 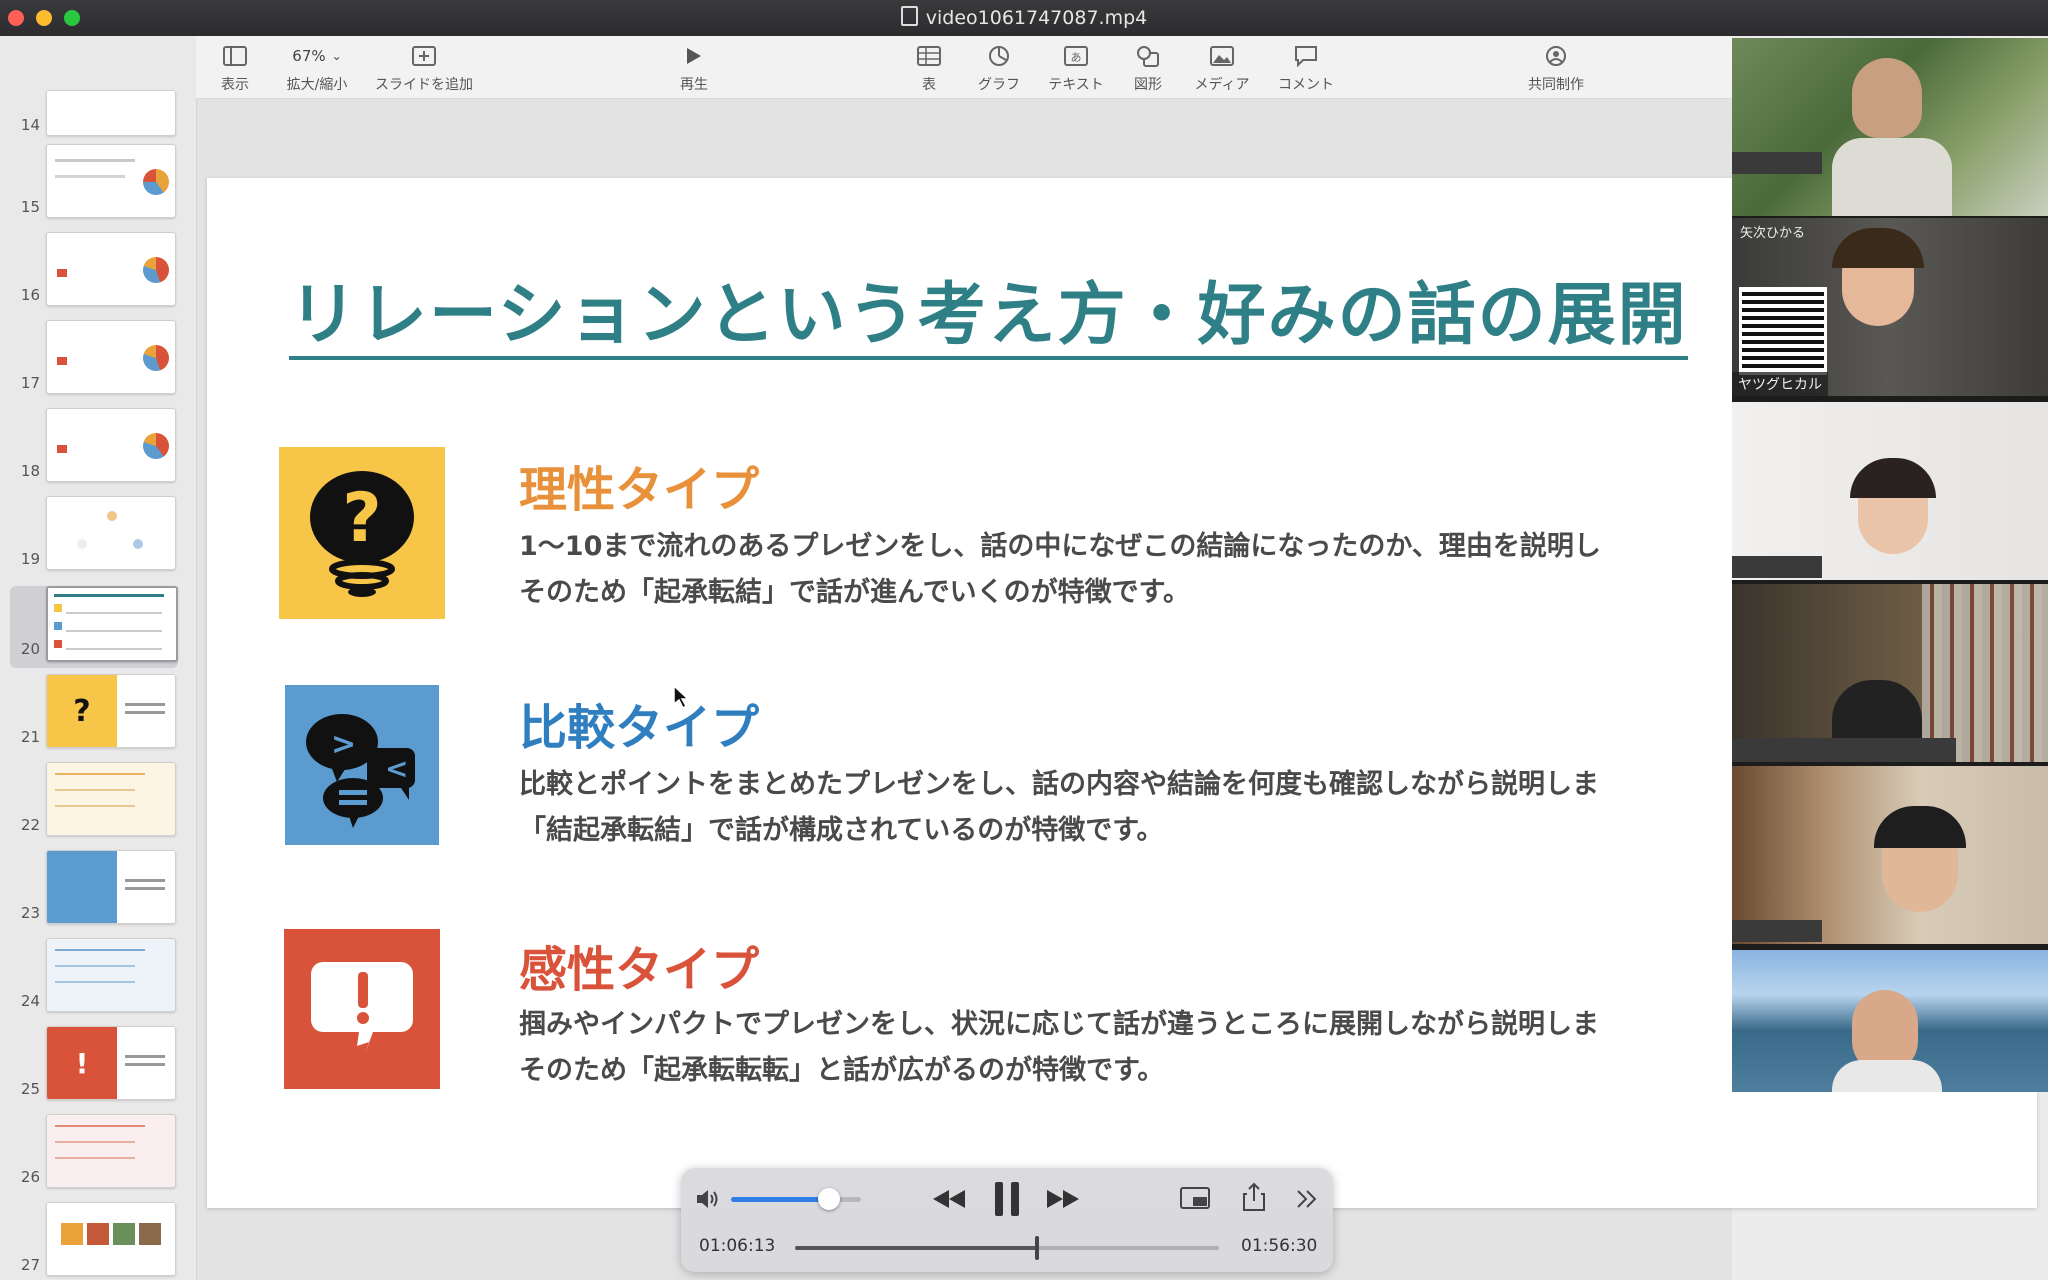 I want to click on type-title-rational: 理性タイプ, so click(x=639, y=485).